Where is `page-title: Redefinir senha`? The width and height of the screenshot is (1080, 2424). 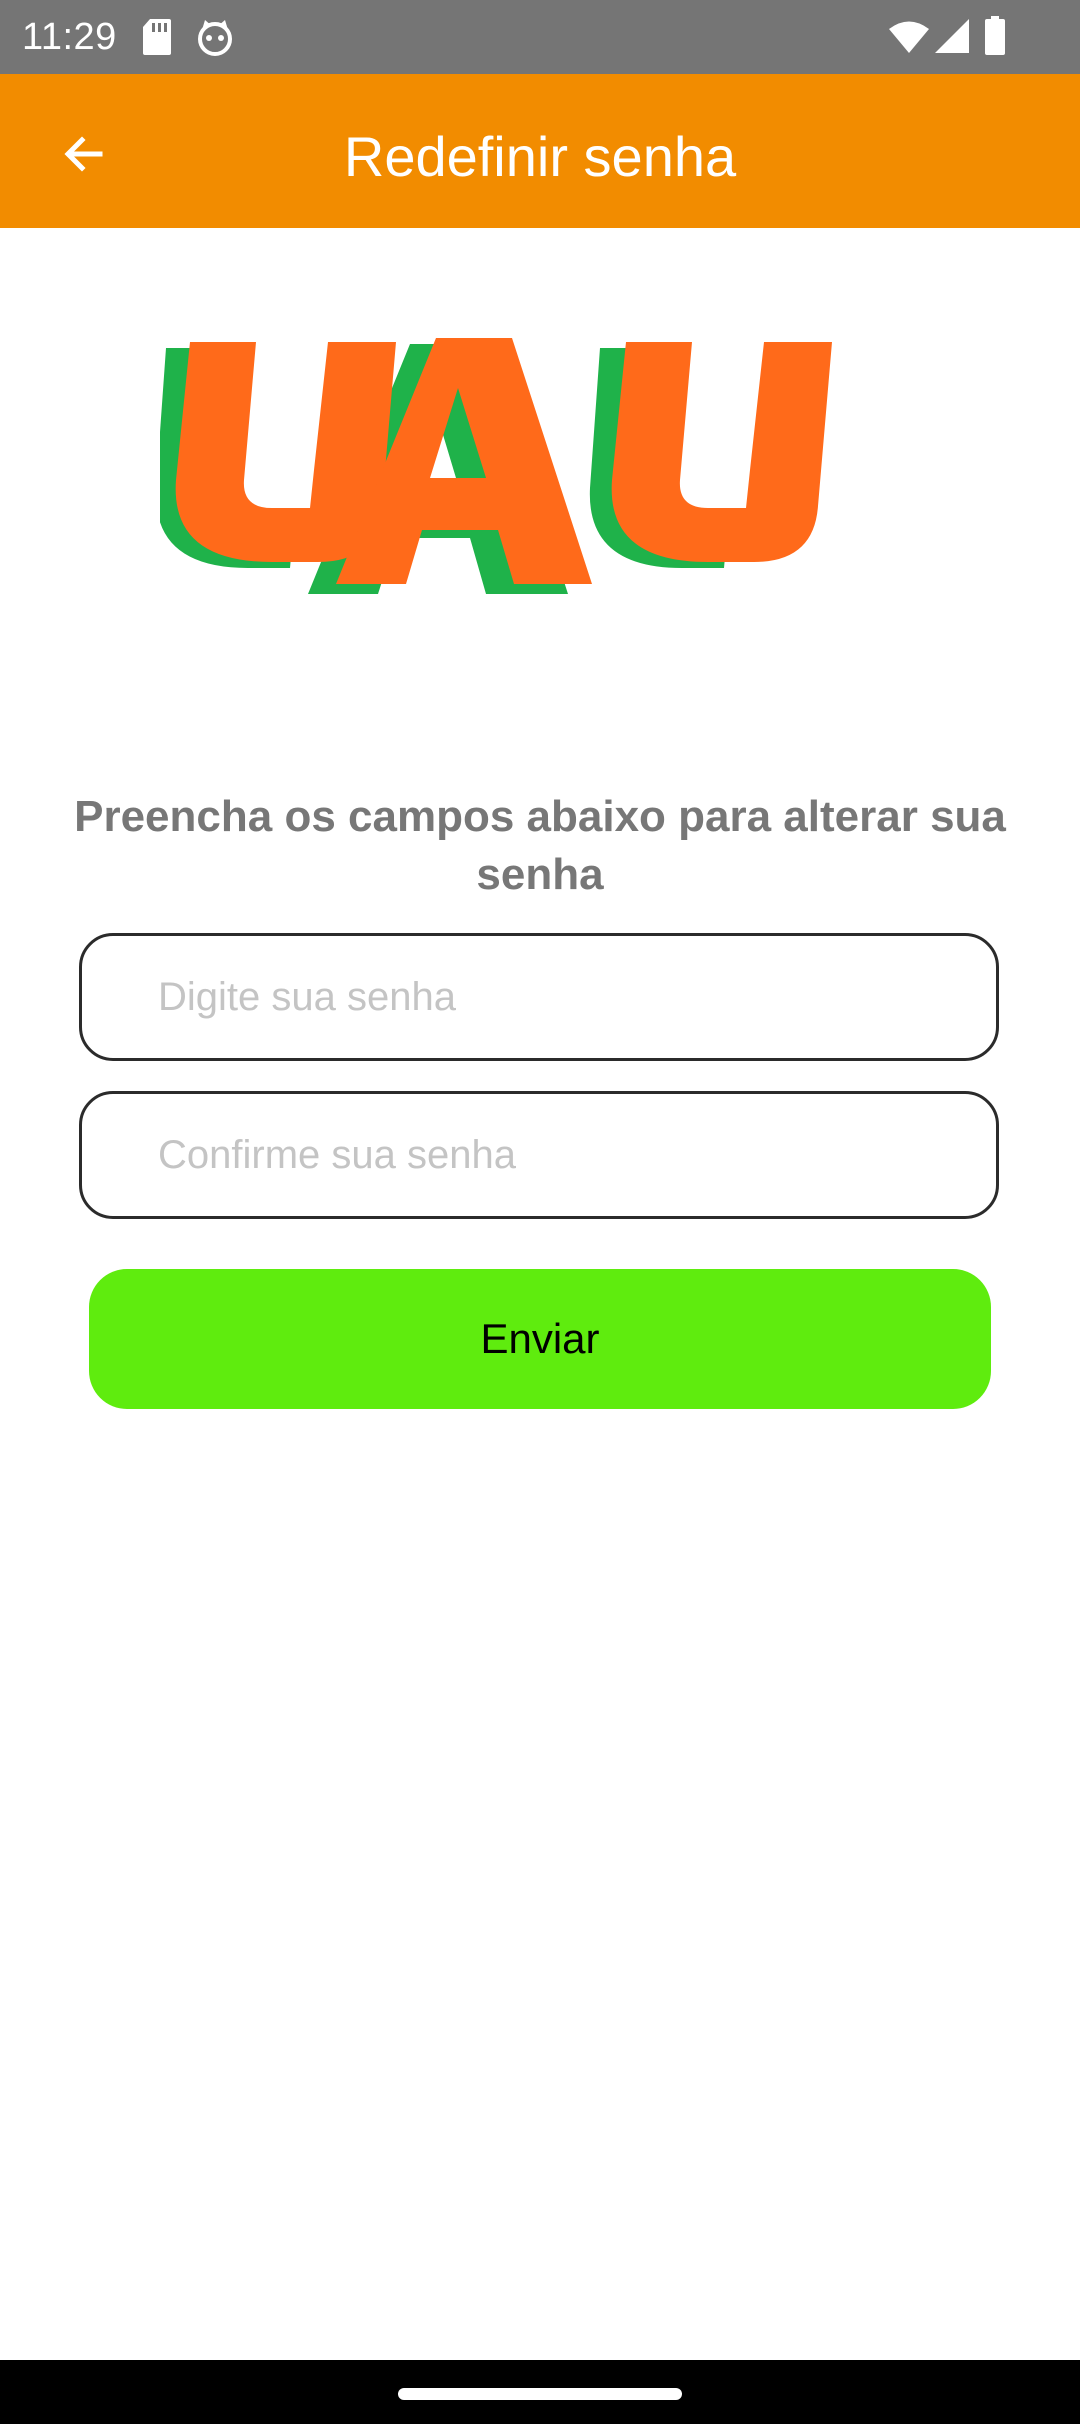
page-title: Redefinir senha is located at coordinates (540, 156).